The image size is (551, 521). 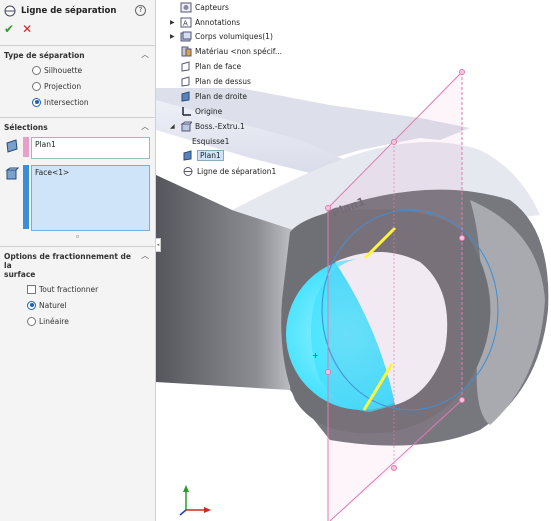 I want to click on tree-item-right-plane: Plan de droite, so click(x=208, y=96).